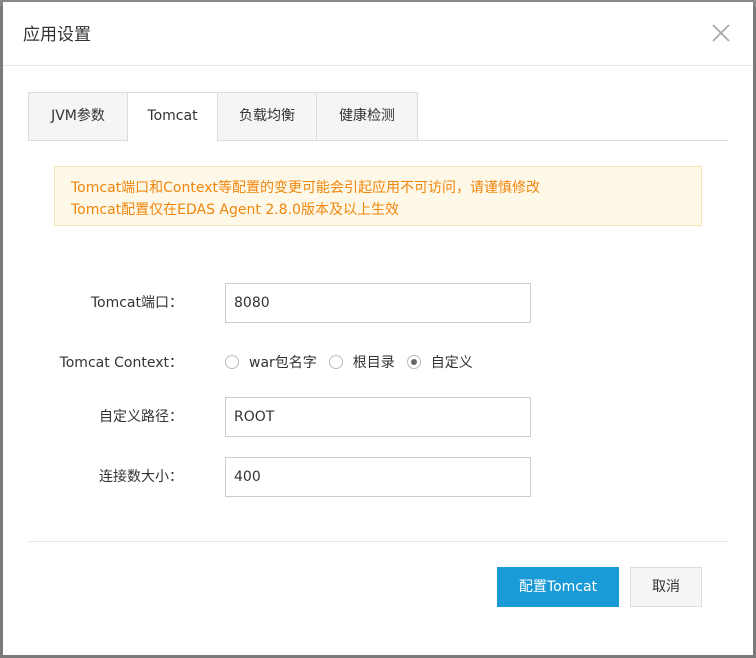 The image size is (756, 658). I want to click on tab-load-balancing: 负载均衡, so click(267, 116).